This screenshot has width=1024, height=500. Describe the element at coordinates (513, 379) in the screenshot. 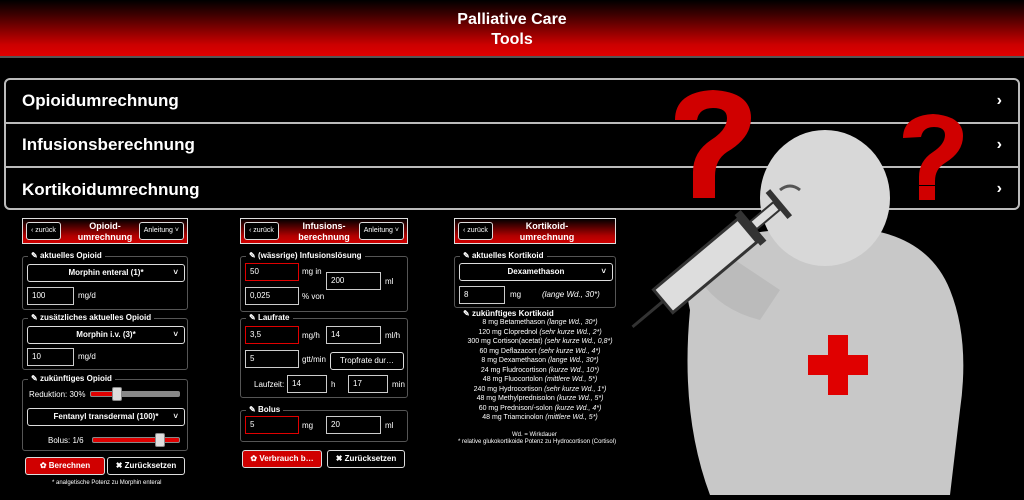

I see `cortico-dose: 48 mg Fluocortolon` at that location.